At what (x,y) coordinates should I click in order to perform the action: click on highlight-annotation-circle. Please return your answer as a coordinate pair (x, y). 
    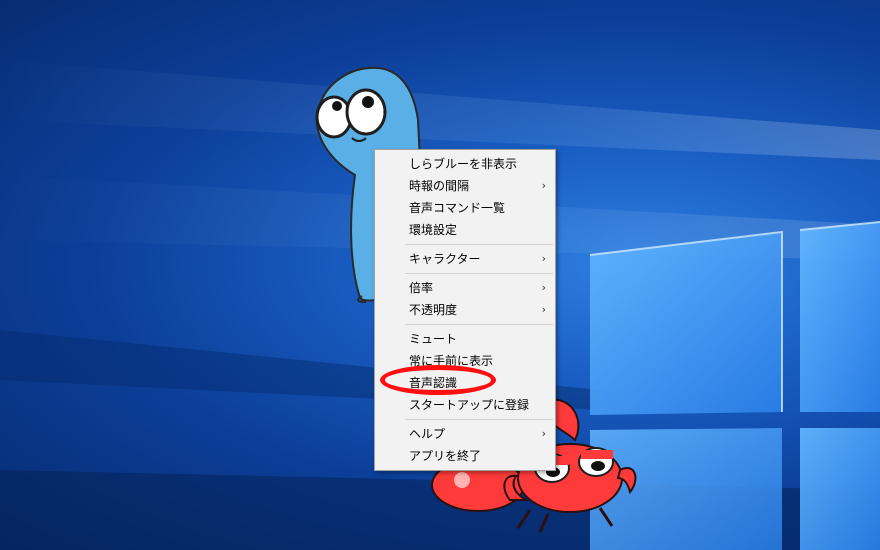
    Looking at the image, I should click on (438, 380).